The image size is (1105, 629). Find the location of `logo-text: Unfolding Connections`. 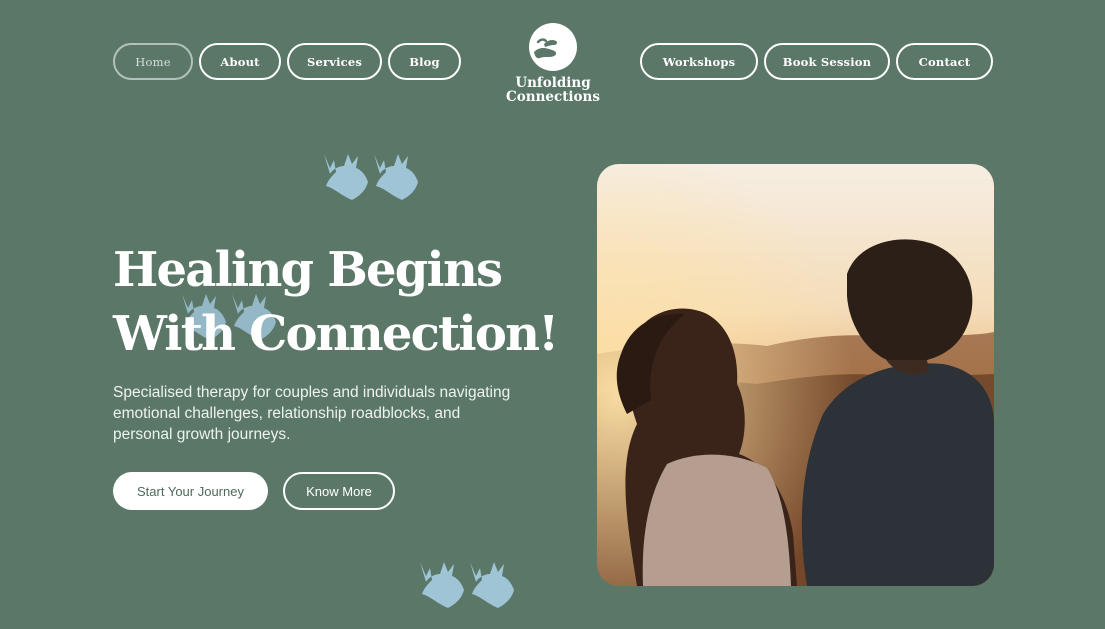

logo-text: Unfolding Connections is located at coordinates (553, 90).